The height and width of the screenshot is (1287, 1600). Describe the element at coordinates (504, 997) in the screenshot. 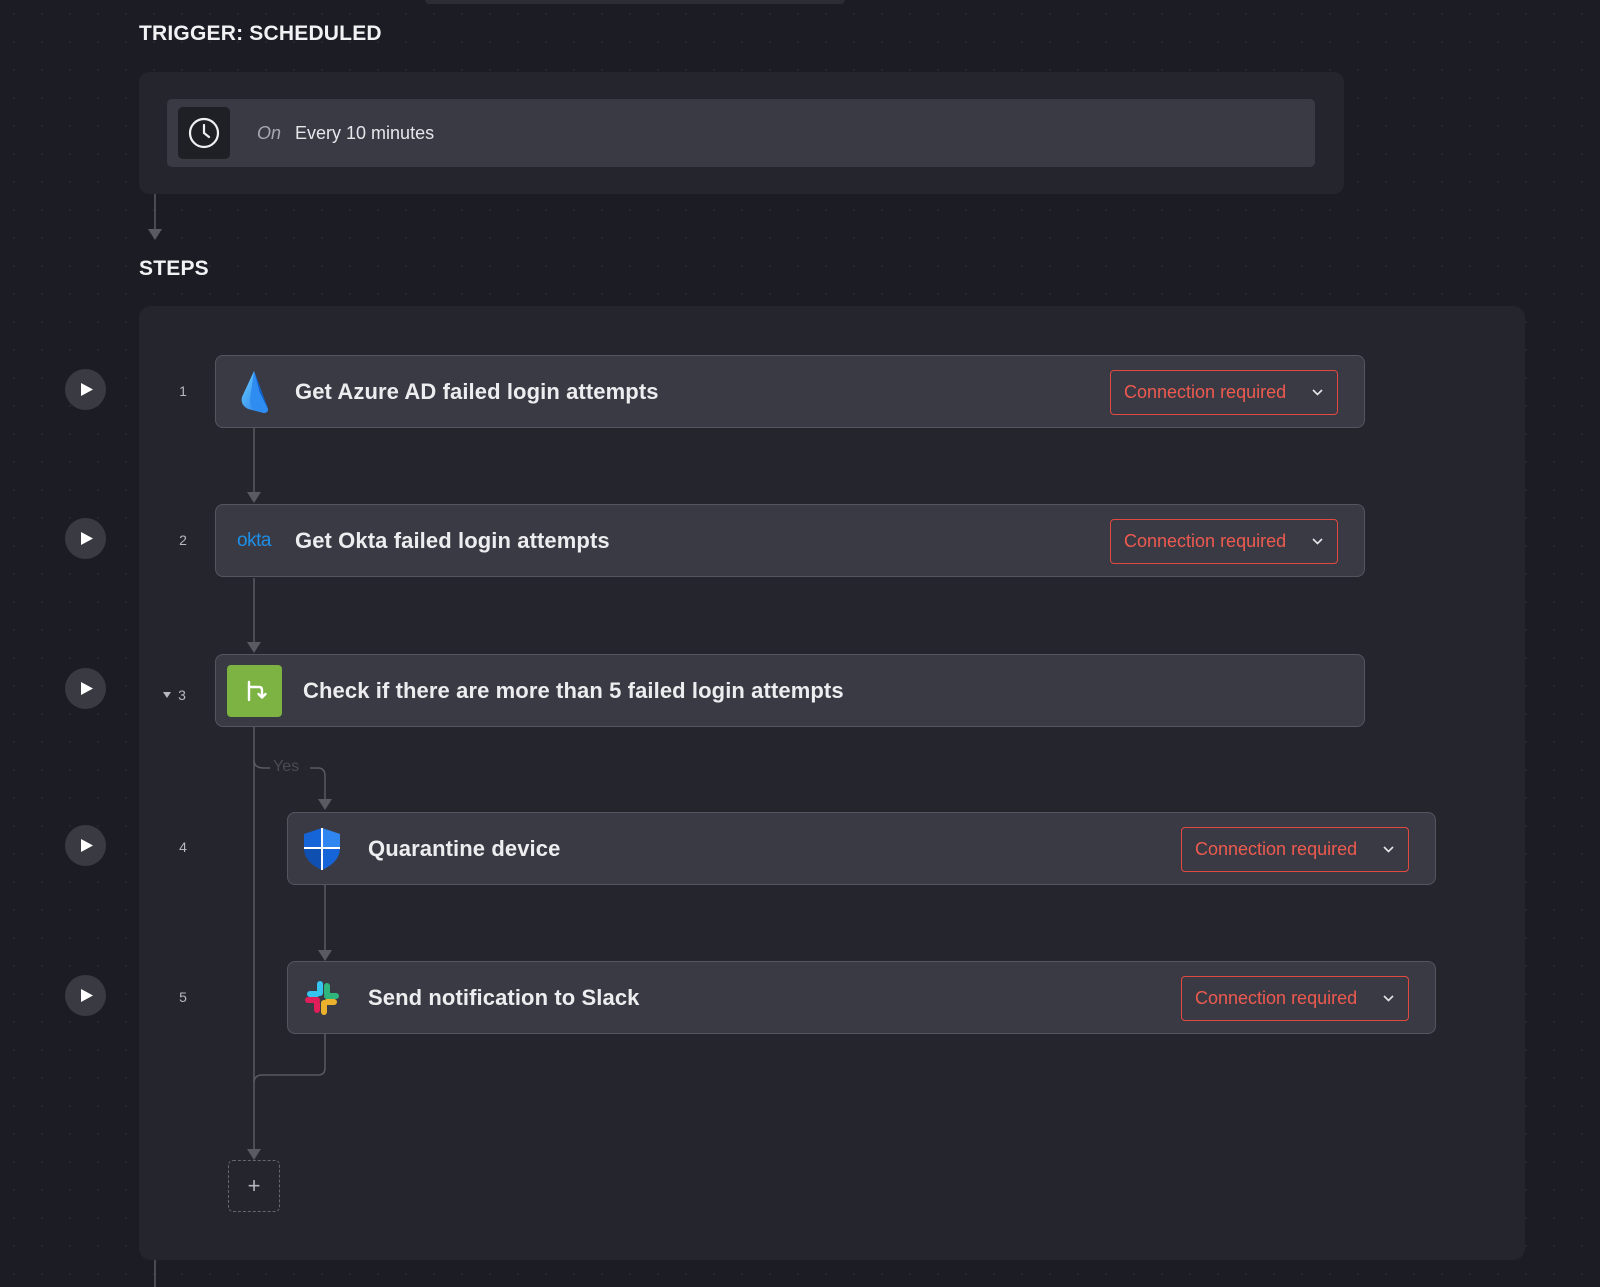

I see `step-title: Send notification to Slack` at that location.